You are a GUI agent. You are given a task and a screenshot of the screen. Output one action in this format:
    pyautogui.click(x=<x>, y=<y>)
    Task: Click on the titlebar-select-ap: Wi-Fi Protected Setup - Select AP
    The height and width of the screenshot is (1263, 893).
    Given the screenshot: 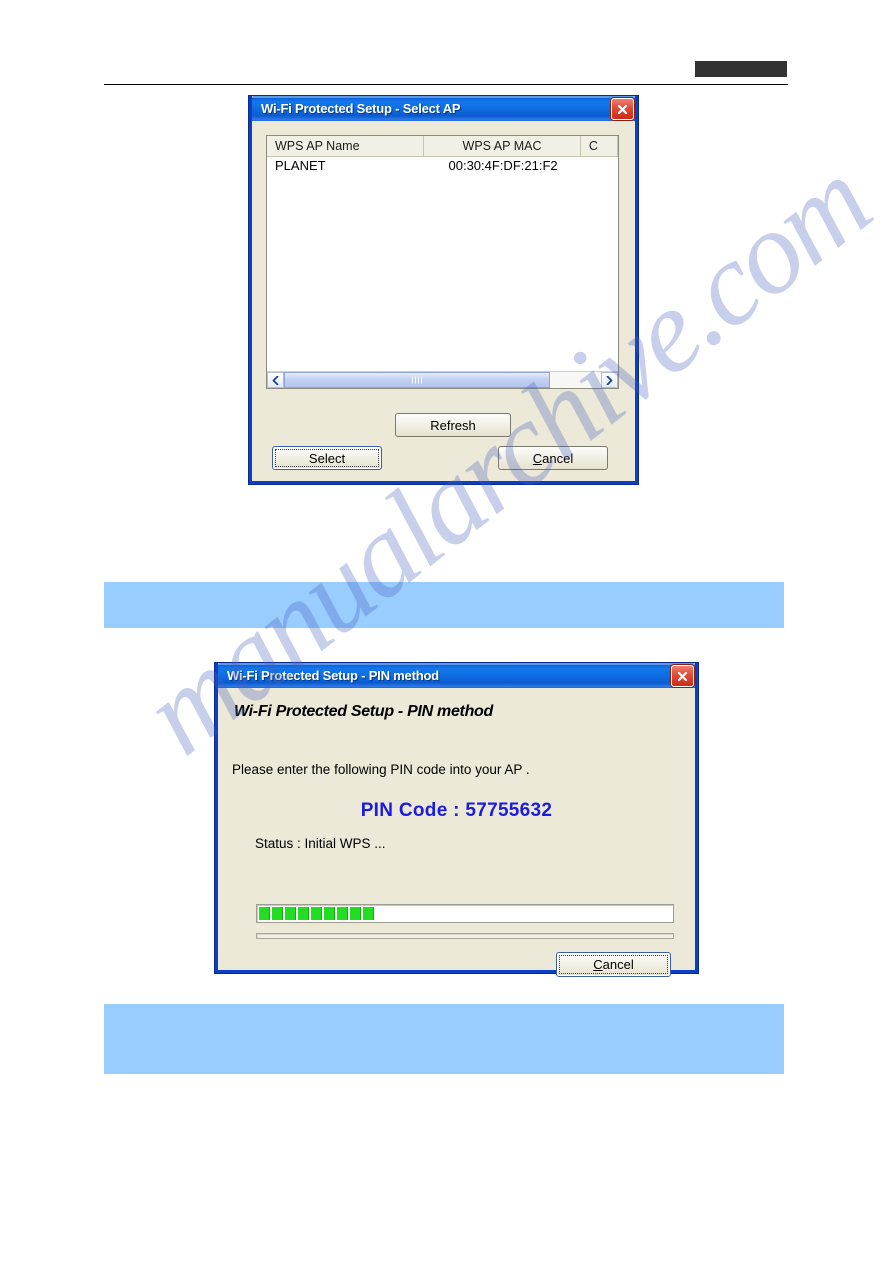 What is the action you would take?
    pyautogui.click(x=443, y=108)
    